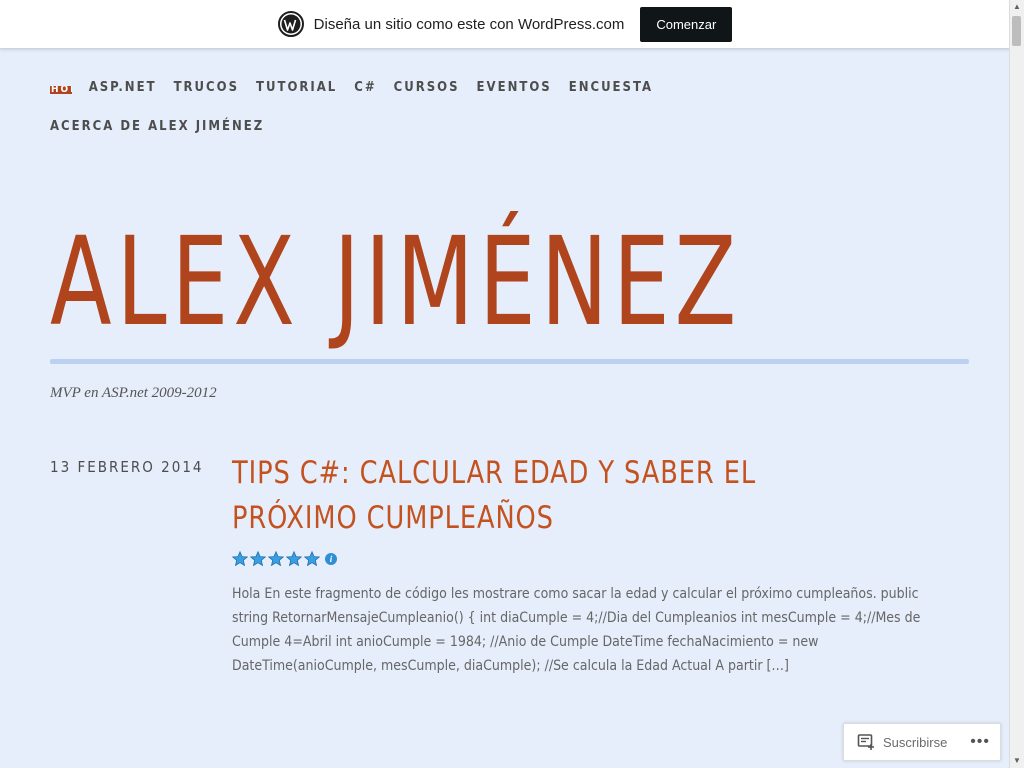 Image resolution: width=1024 pixels, height=768 pixels. Describe the element at coordinates (1017, 761) in the screenshot. I see `scroll-down-arrow-icon: ▼` at that location.